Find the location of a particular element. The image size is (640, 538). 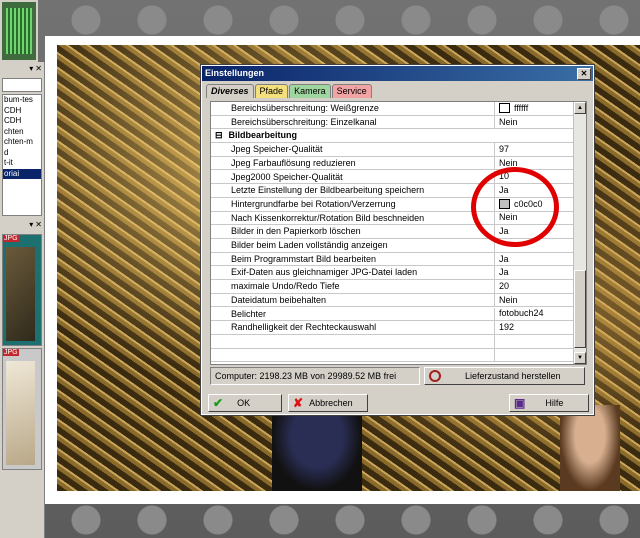

scroll-down-icon: ▼ is located at coordinates (580, 358).